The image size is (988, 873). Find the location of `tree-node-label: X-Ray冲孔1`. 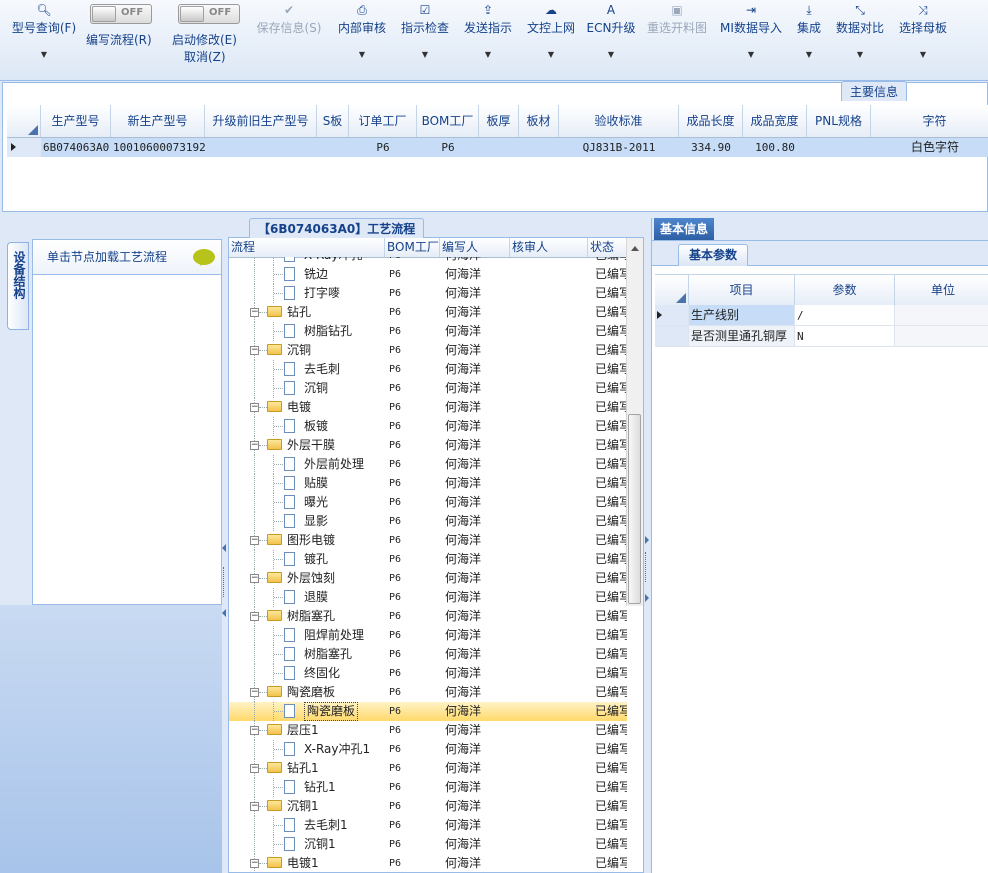

tree-node-label: X-Ray冲孔1 is located at coordinates (337, 749).